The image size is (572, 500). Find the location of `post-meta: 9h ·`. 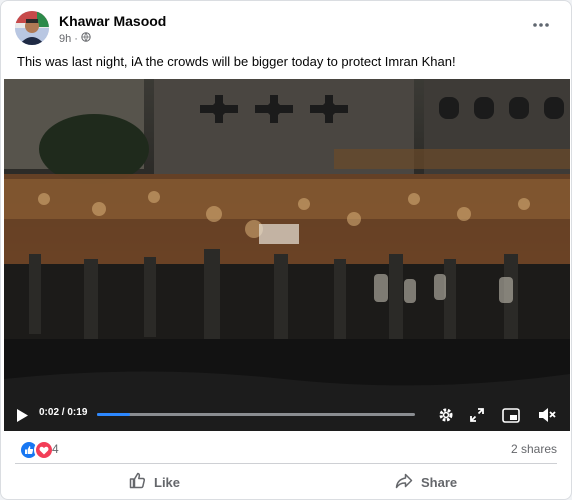

post-meta: 9h · is located at coordinates (75, 38).